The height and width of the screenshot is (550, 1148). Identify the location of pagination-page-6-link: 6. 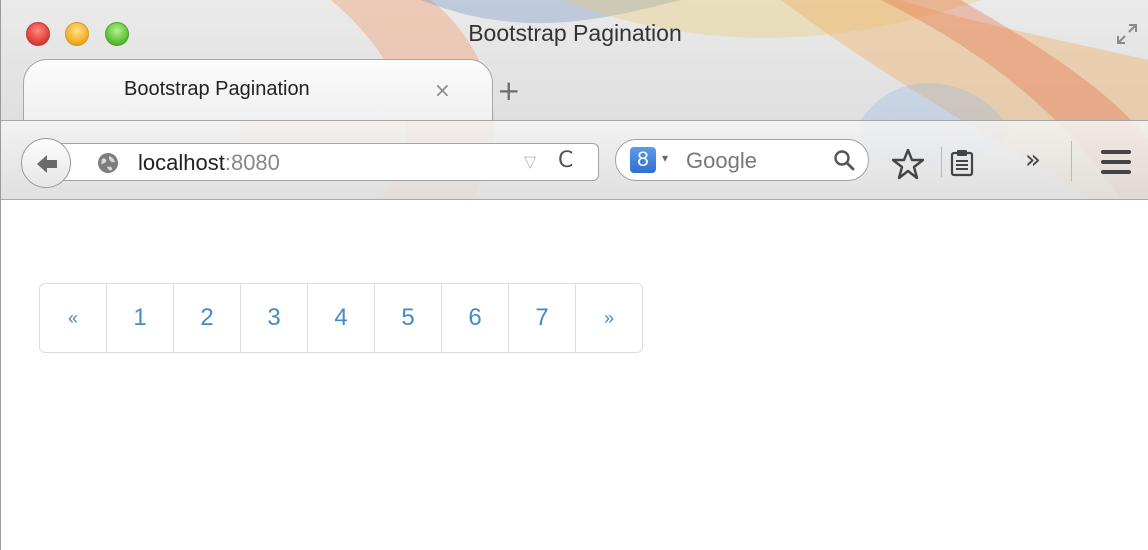
(474, 318).